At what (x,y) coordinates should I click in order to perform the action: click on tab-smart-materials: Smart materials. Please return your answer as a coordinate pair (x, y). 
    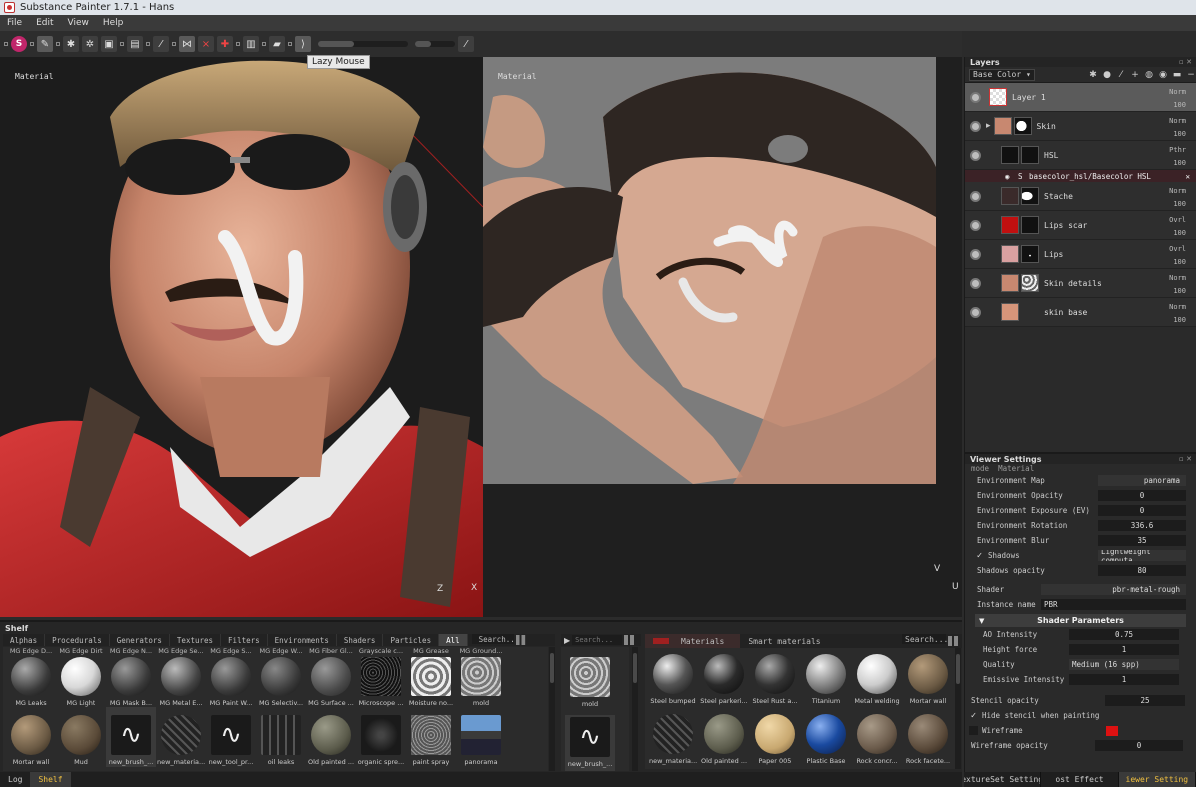
    Looking at the image, I should click on (784, 641).